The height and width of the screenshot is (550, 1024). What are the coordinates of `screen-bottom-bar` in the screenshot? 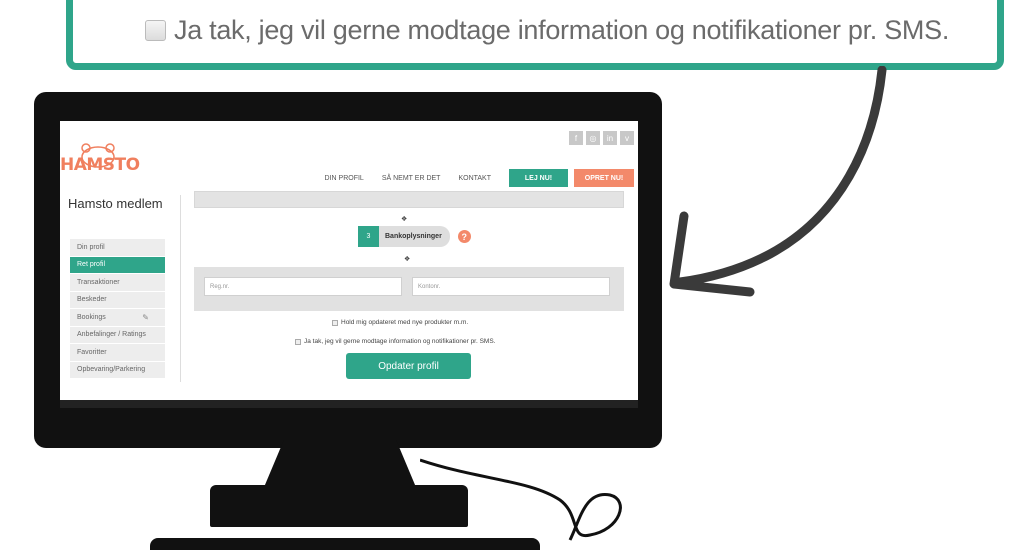 It's located at (349, 404).